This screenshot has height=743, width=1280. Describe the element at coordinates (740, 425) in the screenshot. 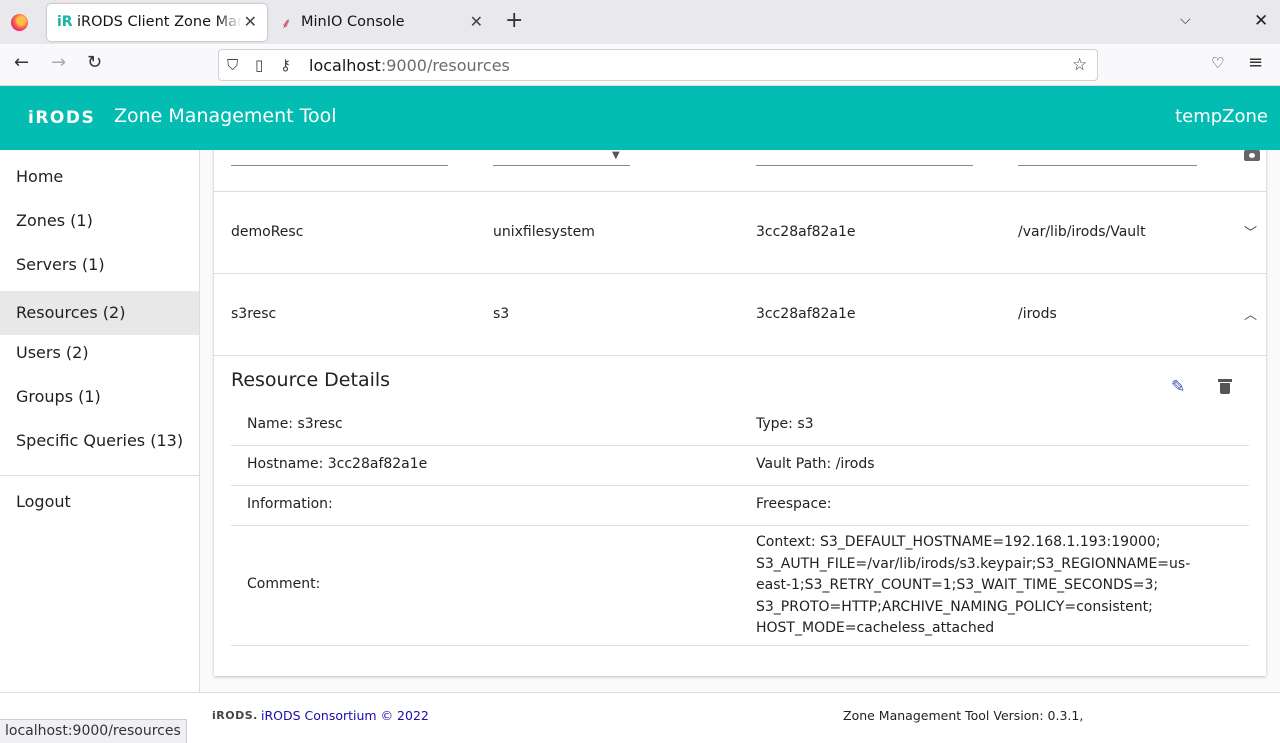

I see `detail-row: Name: s3resc Type: s3` at that location.